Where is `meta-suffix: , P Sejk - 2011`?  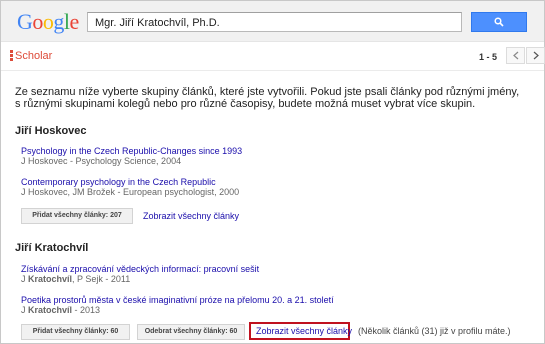
meta-suffix: , P Sejk - 2011 is located at coordinates (101, 279).